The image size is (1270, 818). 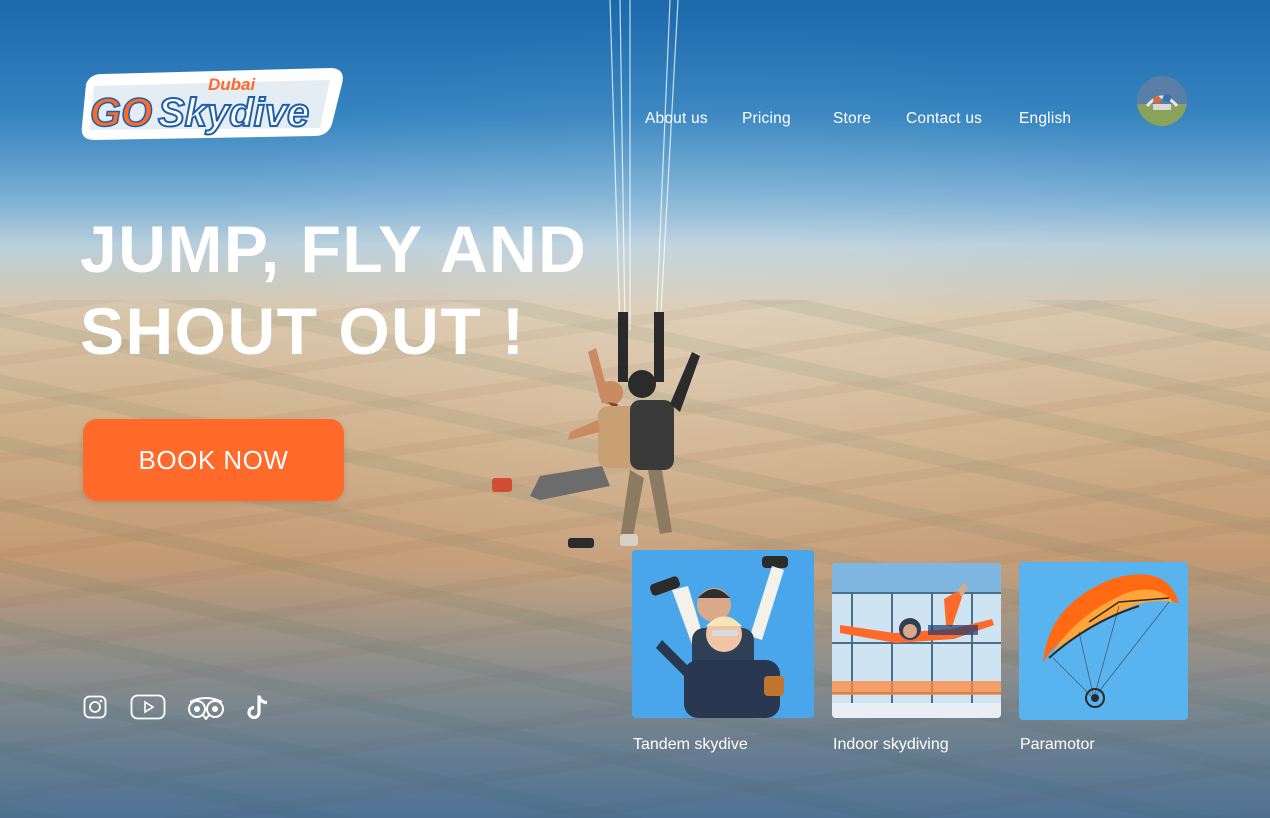 What do you see at coordinates (1045, 119) in the screenshot?
I see `nav-language-english: English` at bounding box center [1045, 119].